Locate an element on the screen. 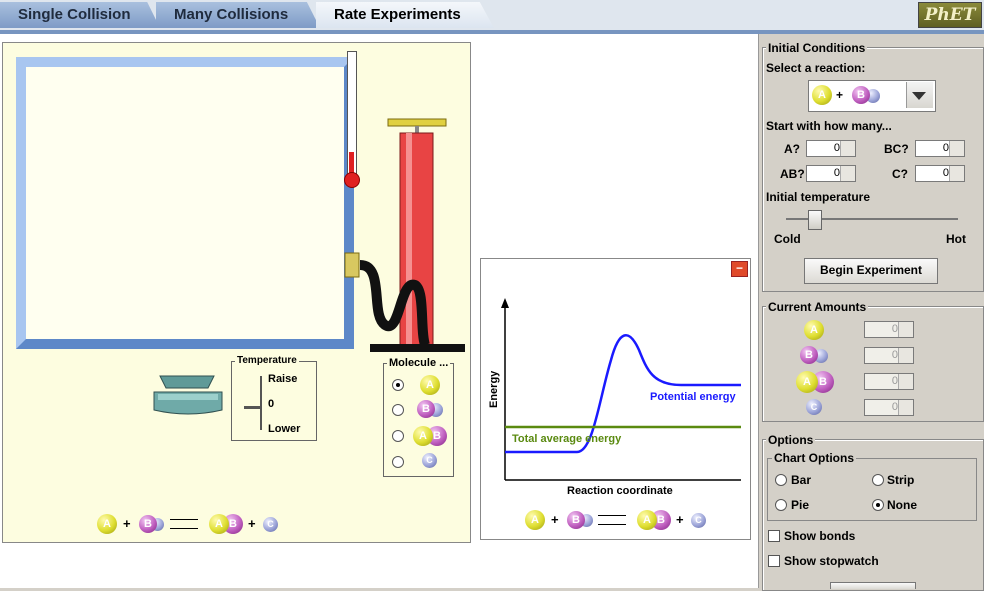 This screenshot has height=591, width=984. pump-handle is located at coordinates (417, 122).